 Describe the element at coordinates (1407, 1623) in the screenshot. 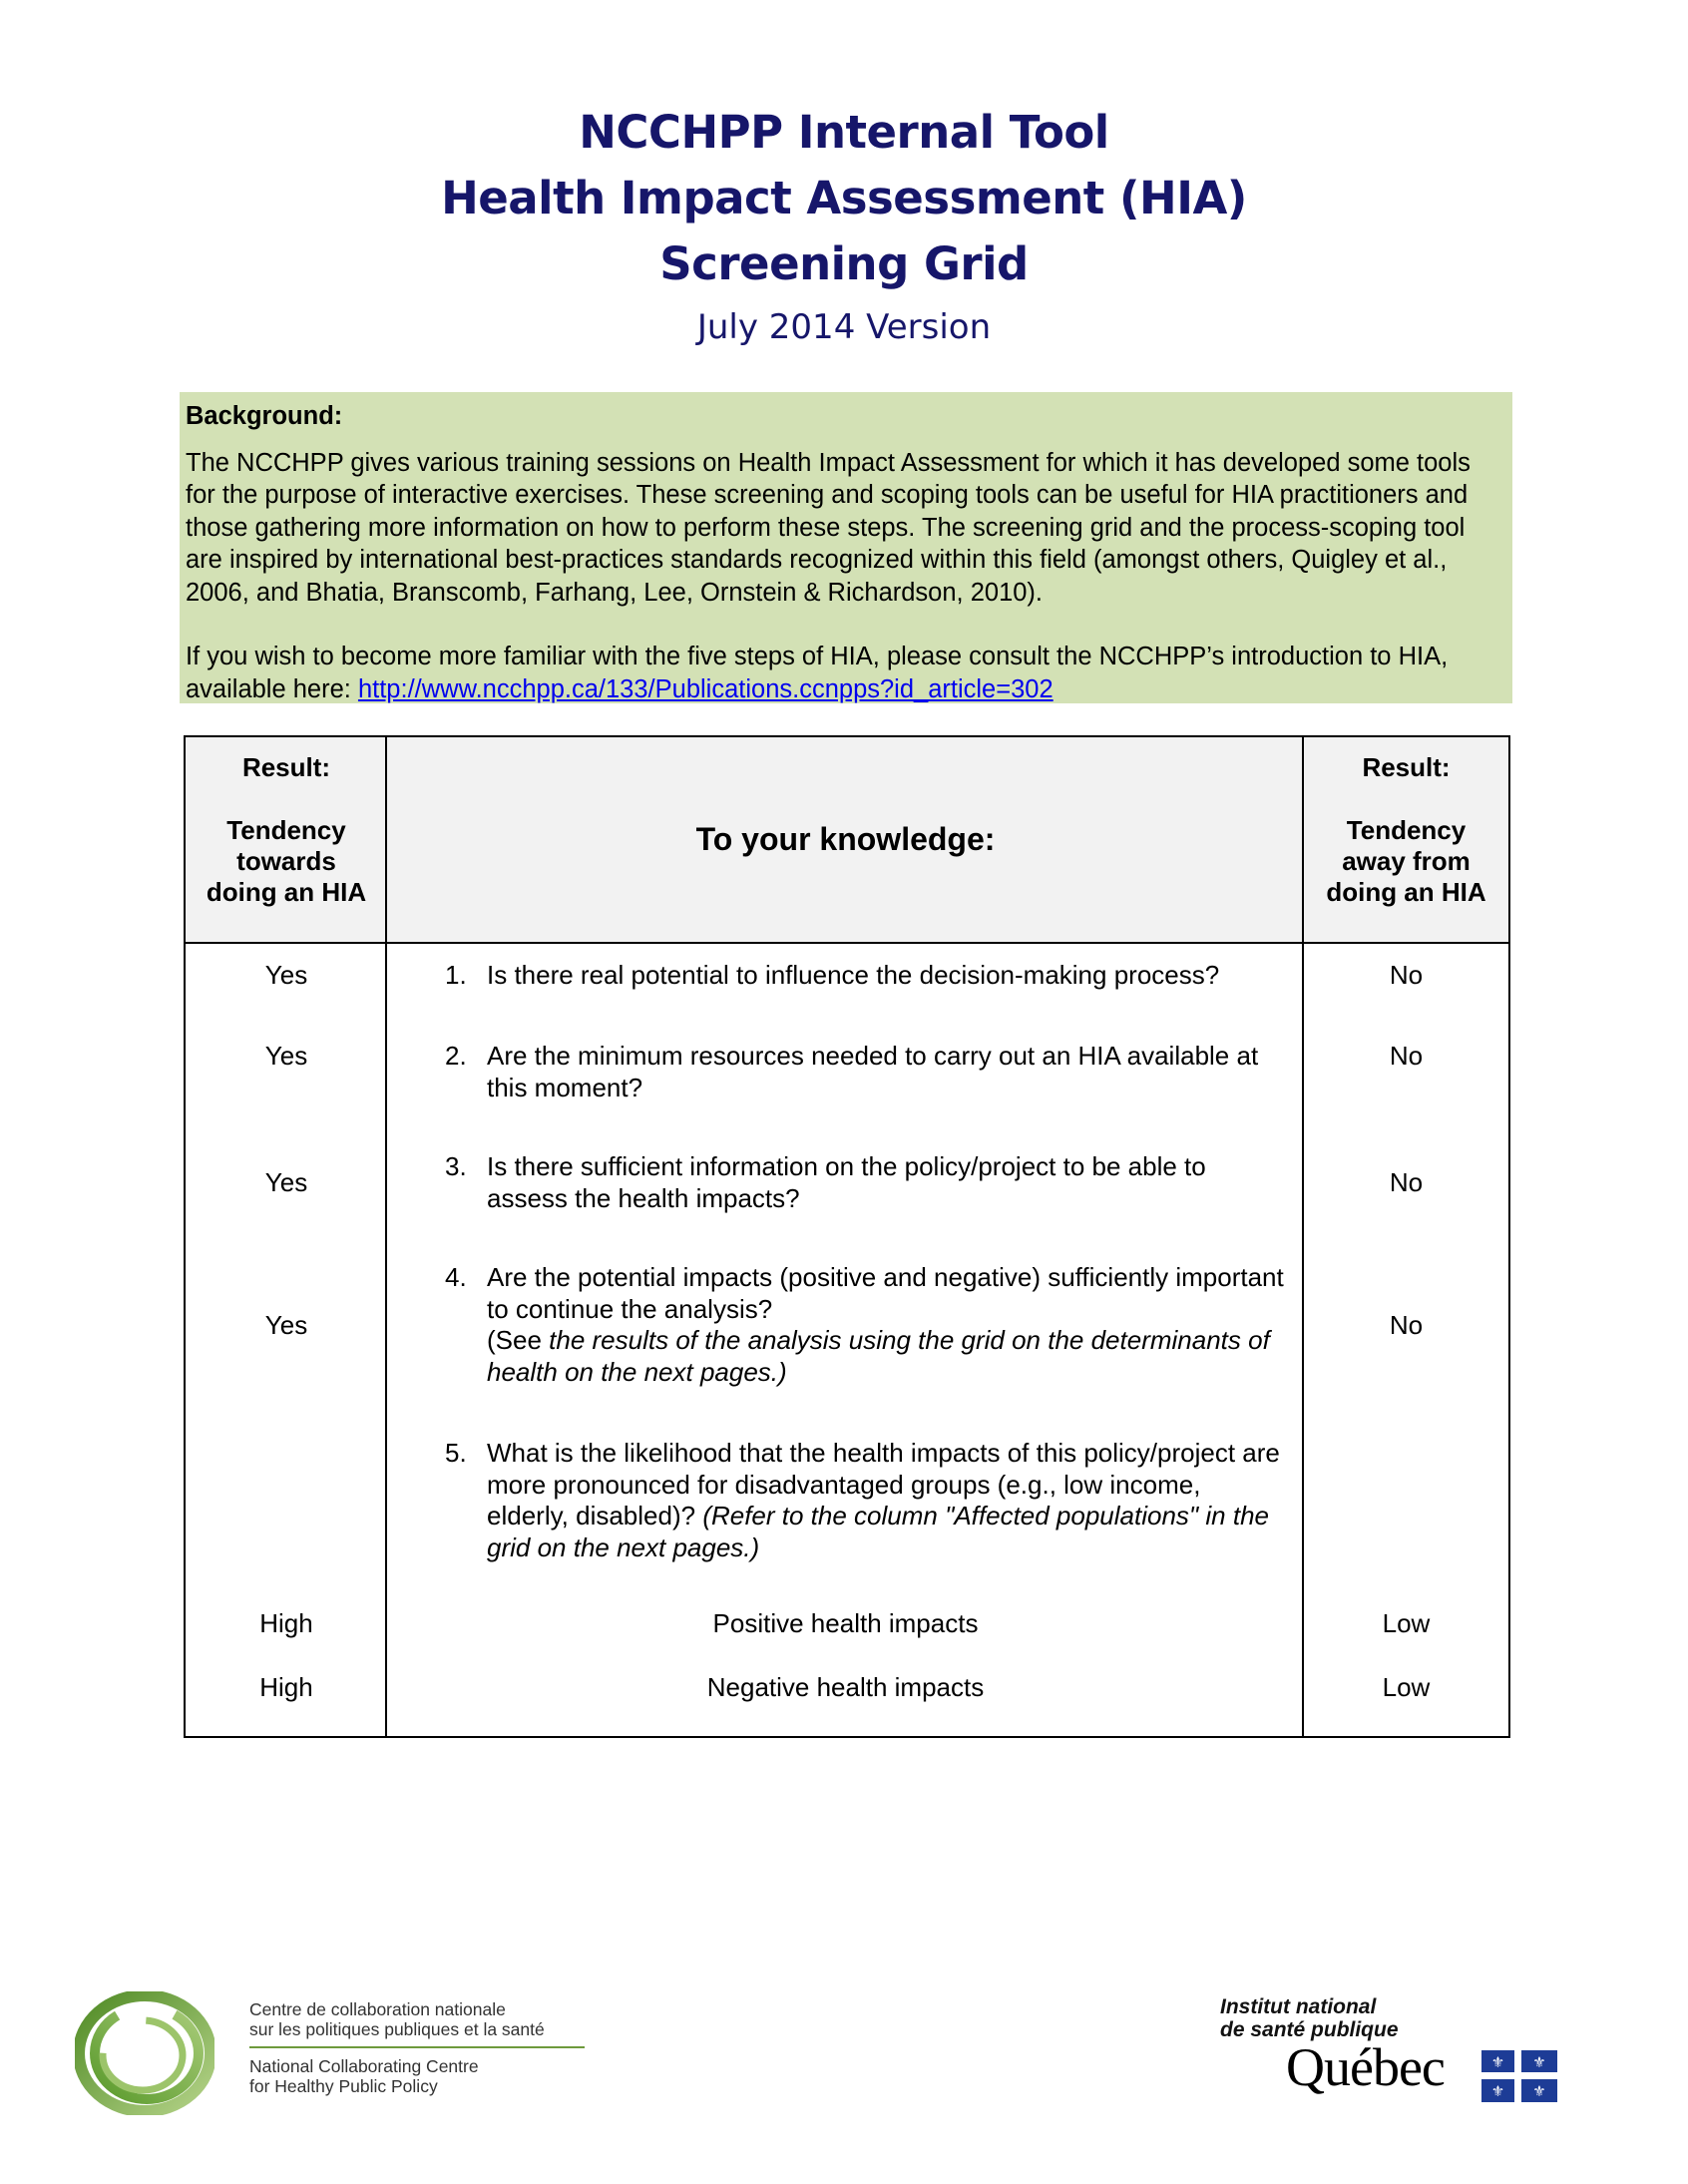

I see `positive-impacts-away-value: Low` at that location.